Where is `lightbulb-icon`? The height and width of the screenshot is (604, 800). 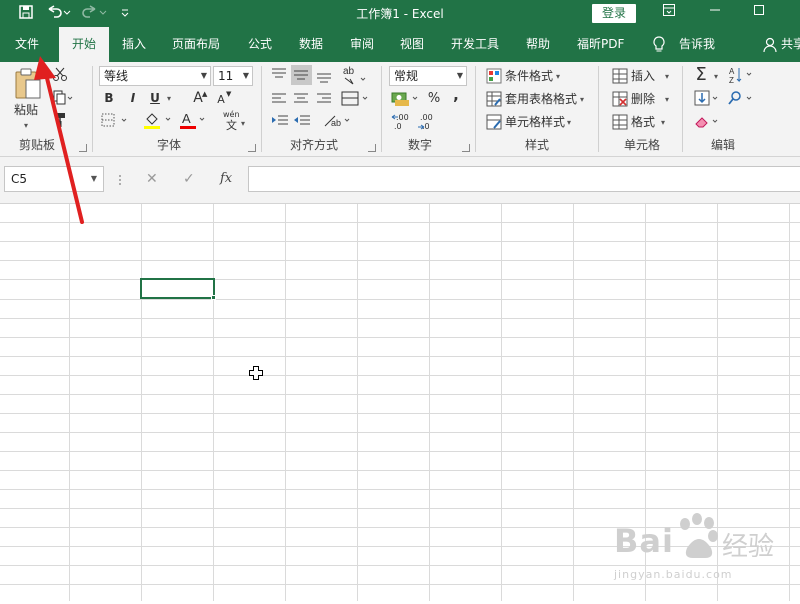
lightbulb-icon is located at coordinates (659, 45).